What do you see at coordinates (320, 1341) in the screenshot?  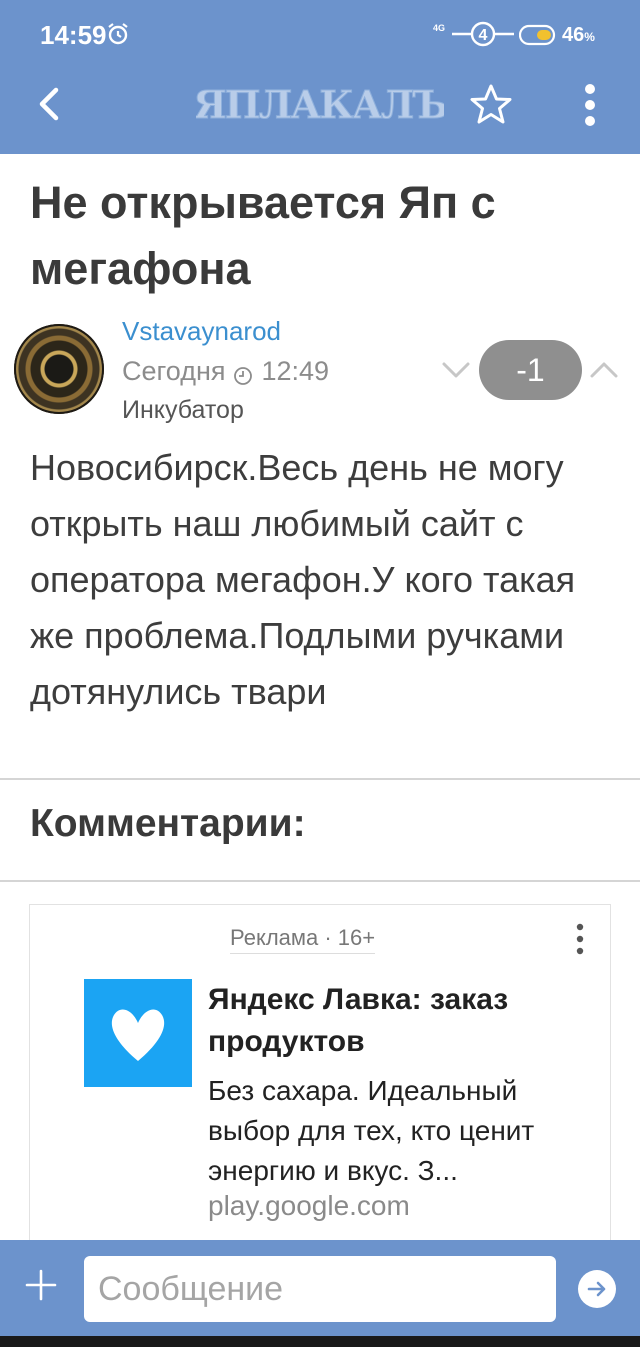 I see `system-nav-strip` at bounding box center [320, 1341].